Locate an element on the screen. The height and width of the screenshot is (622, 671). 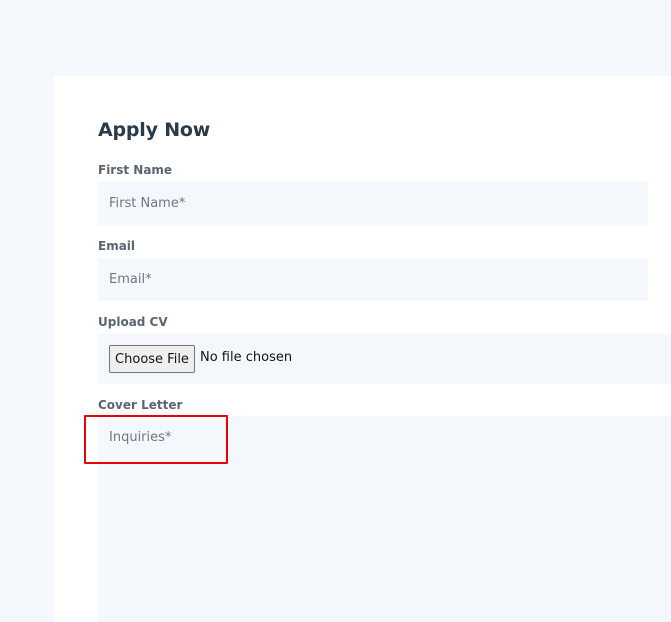
first-name-label: First Name is located at coordinates (135, 170).